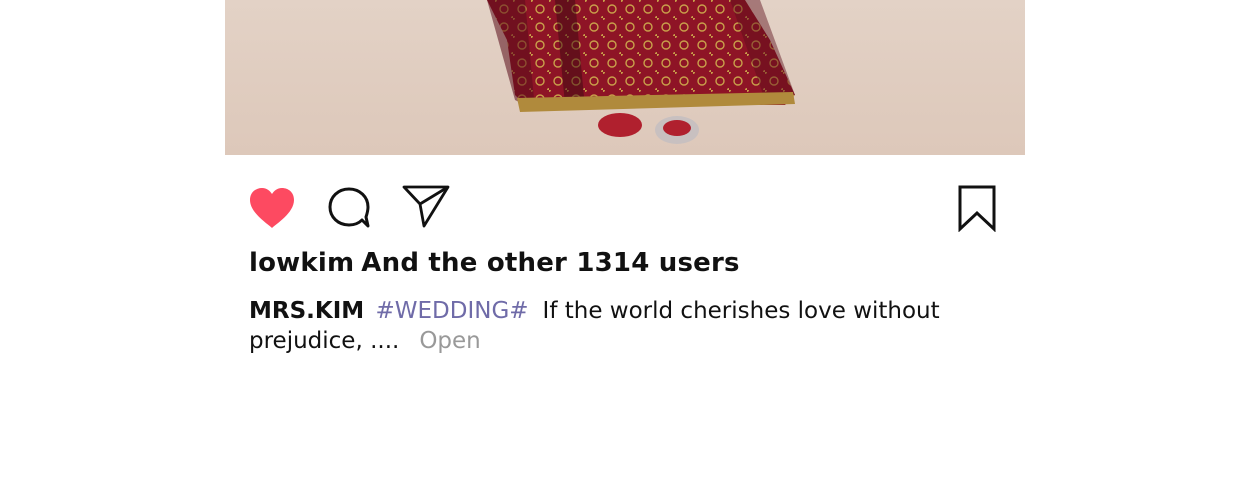  I want to click on heart-icon, so click(272, 208).